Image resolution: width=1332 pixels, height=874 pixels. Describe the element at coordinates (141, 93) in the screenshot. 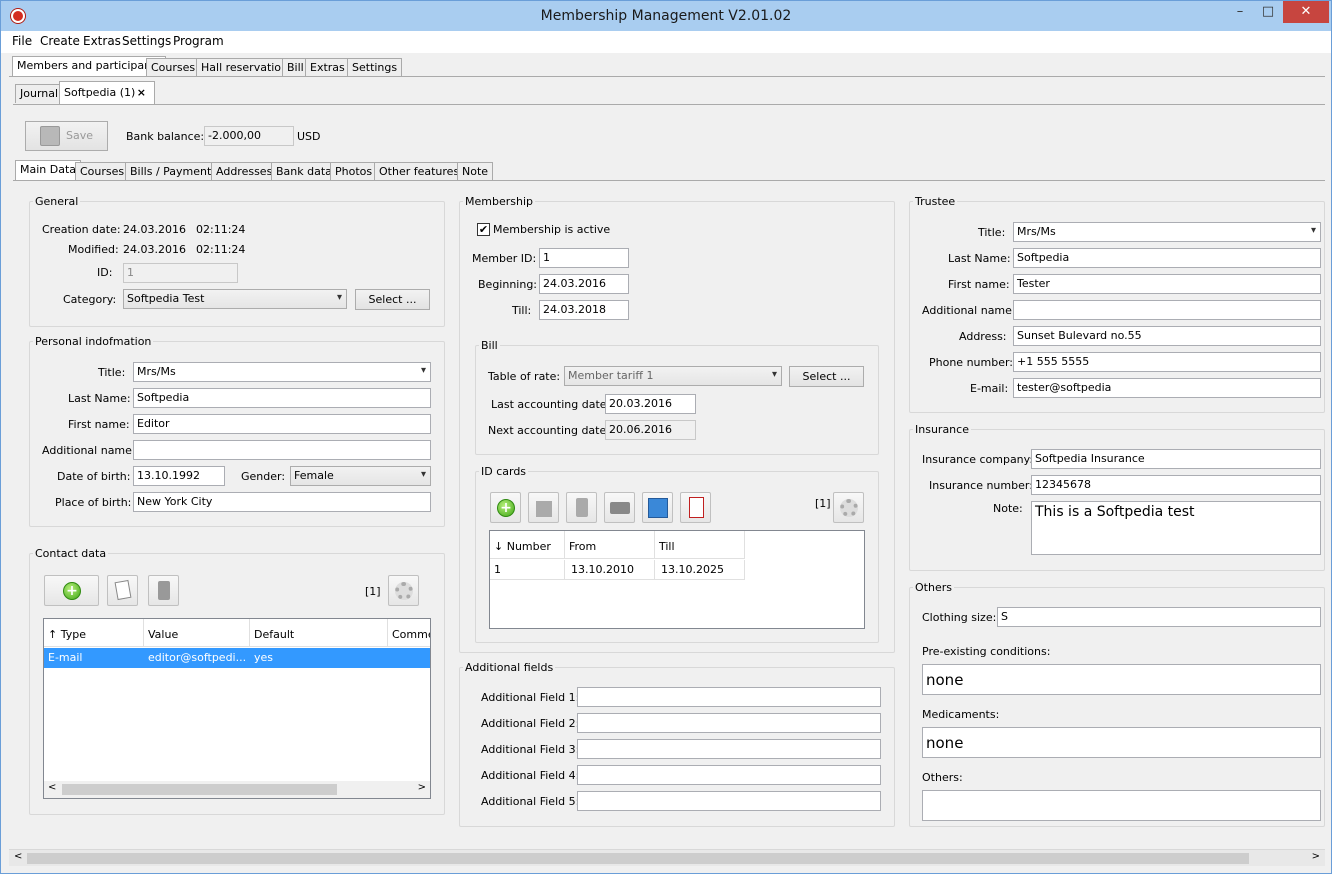

I see `close-tab-icon: ×` at that location.